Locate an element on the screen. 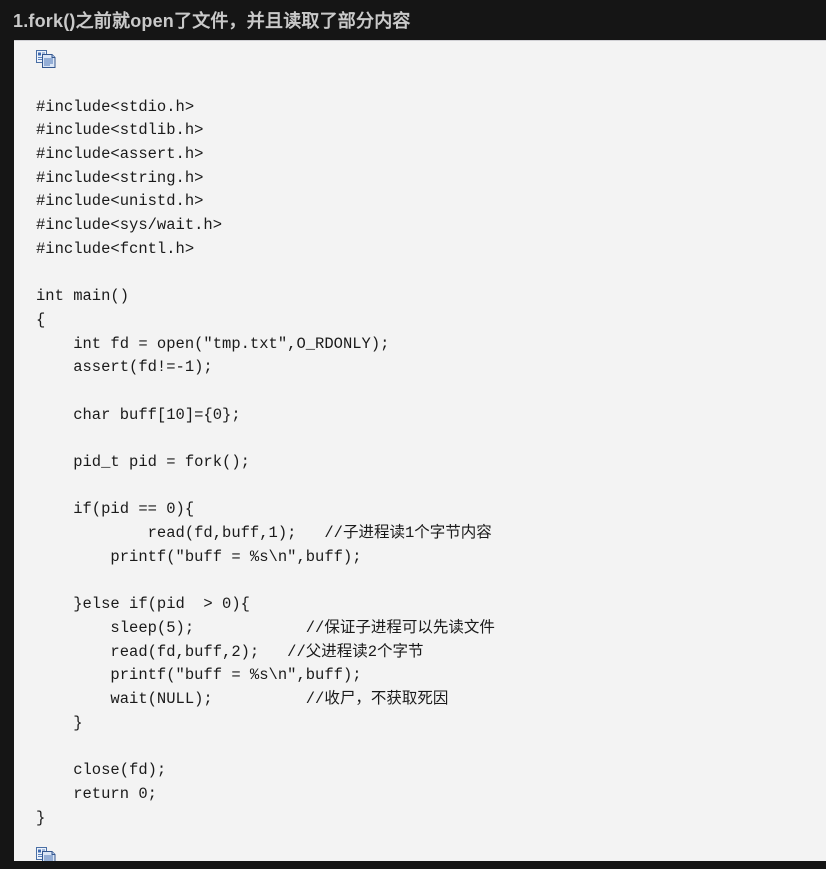  code-line: wait(NULL); //收尸，不获取死因 is located at coordinates (242, 699).